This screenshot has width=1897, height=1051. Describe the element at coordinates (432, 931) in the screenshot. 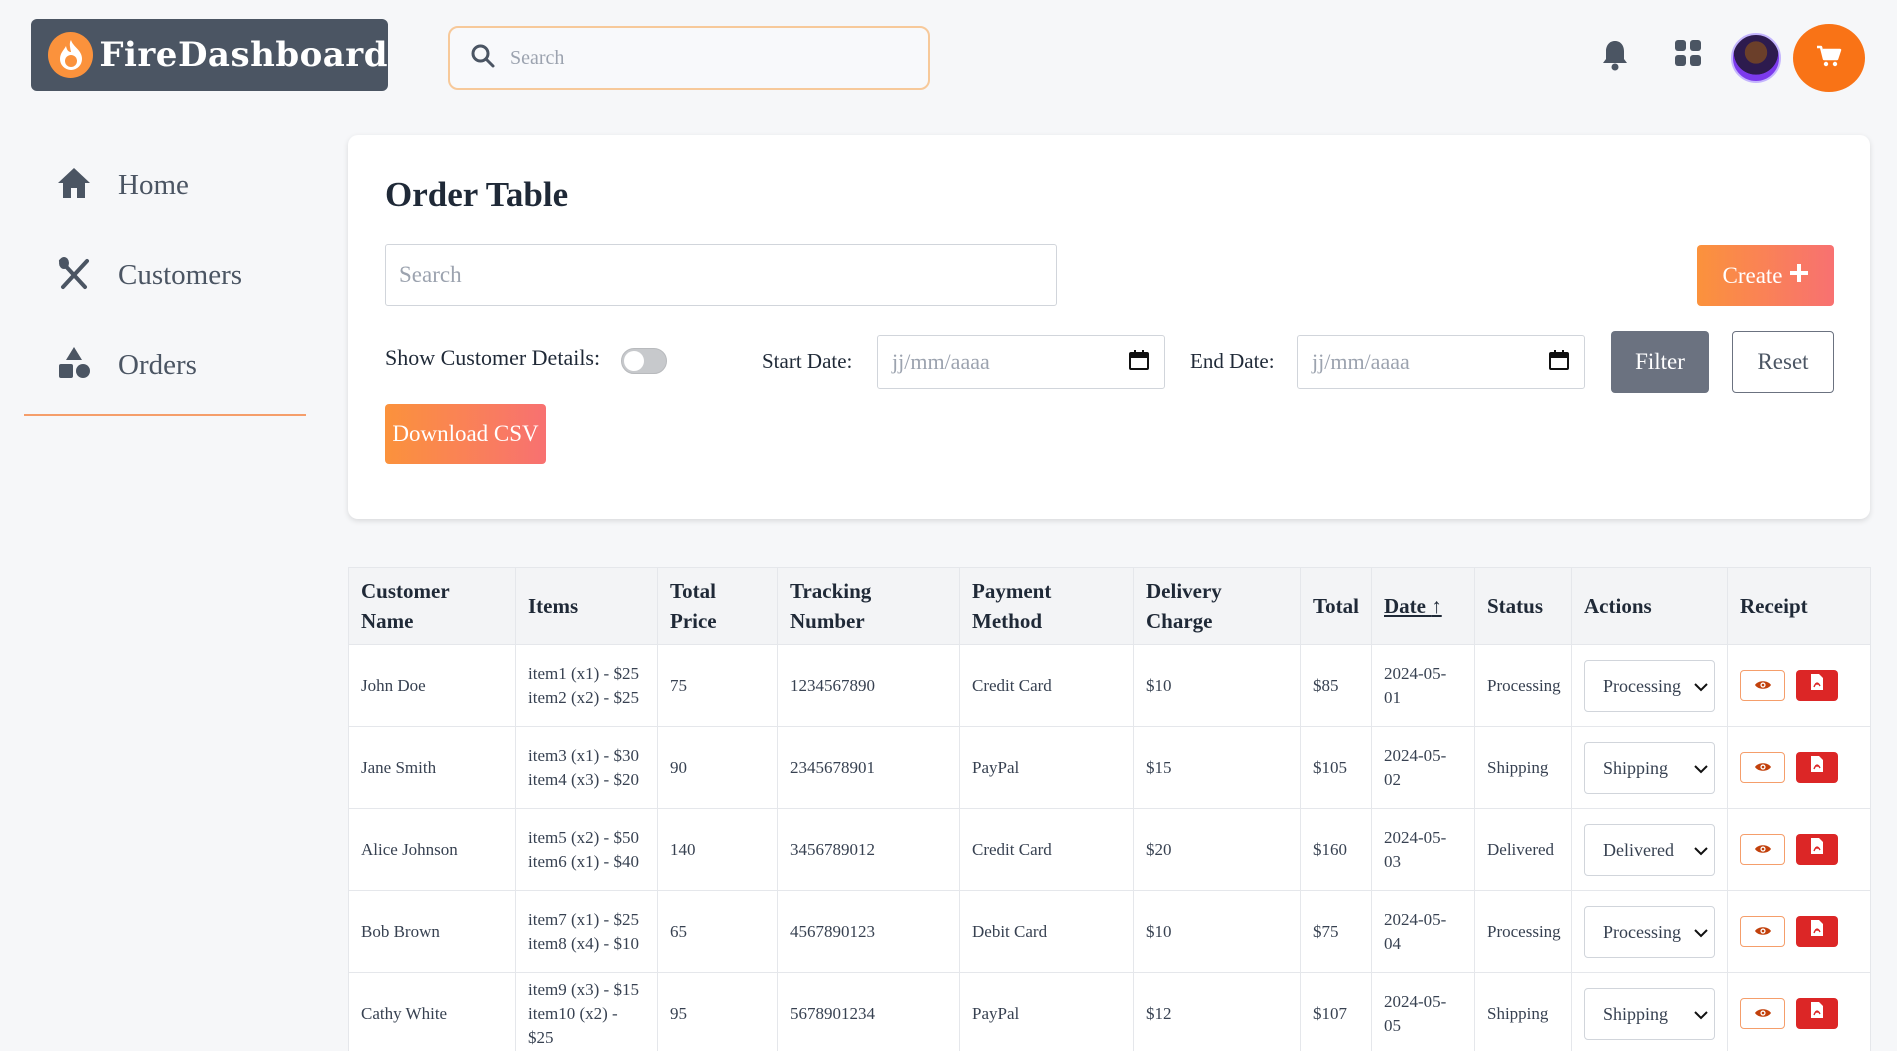

I see `cell-customer: Bob Brown` at that location.